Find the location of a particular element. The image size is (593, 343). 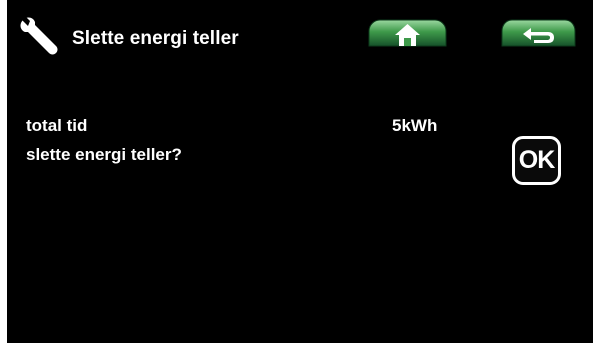

ok-button-label: OK is located at coordinates (536, 160).